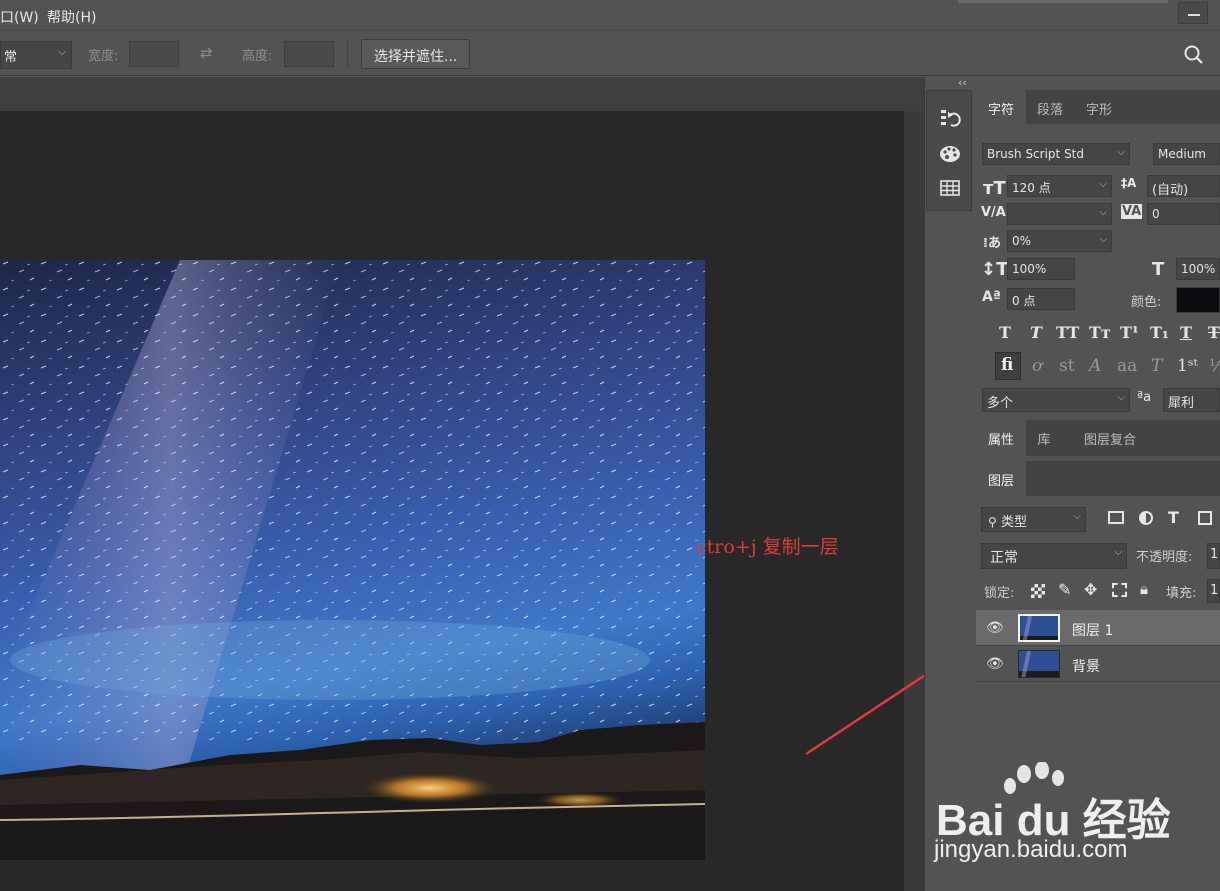 The image size is (1220, 891). What do you see at coordinates (1056, 400) in the screenshot?
I see `language-select: 多个 ⌵` at bounding box center [1056, 400].